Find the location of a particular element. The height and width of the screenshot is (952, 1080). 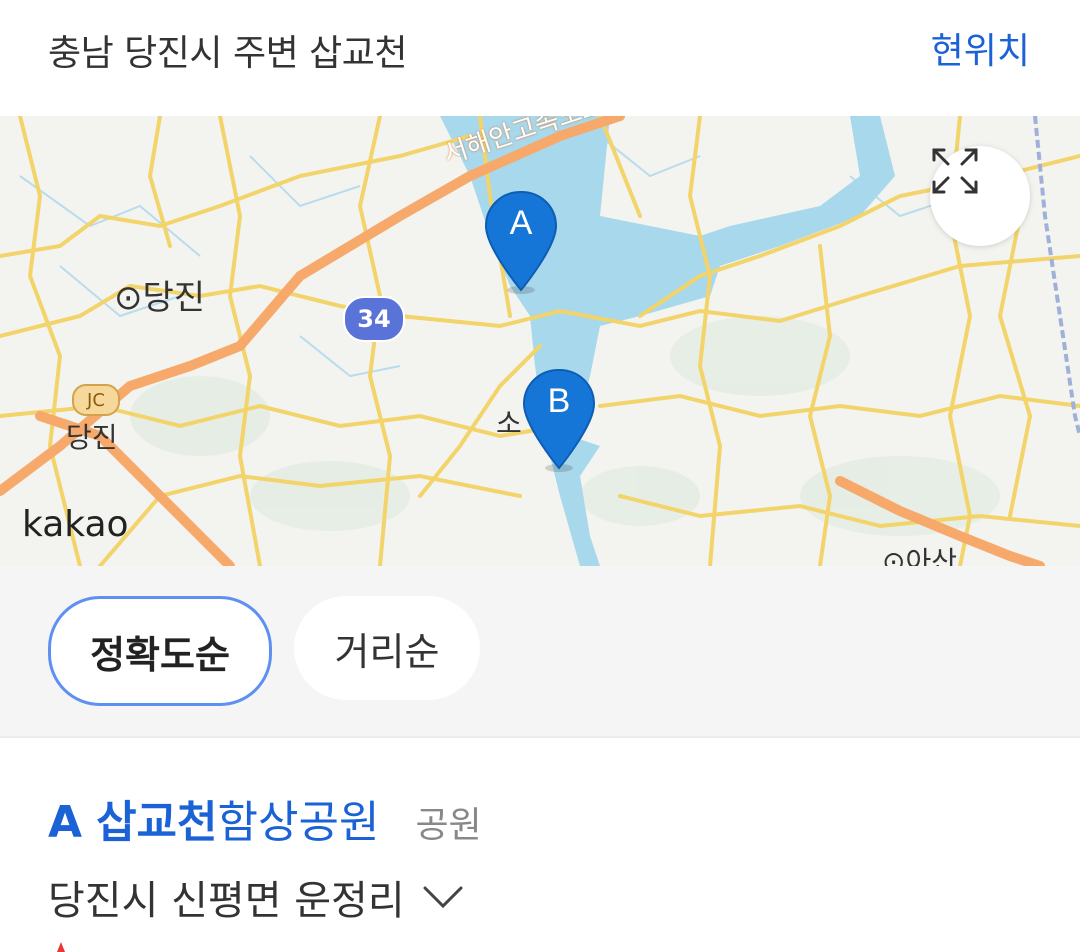

pin-letter: A is located at coordinates (521, 223).